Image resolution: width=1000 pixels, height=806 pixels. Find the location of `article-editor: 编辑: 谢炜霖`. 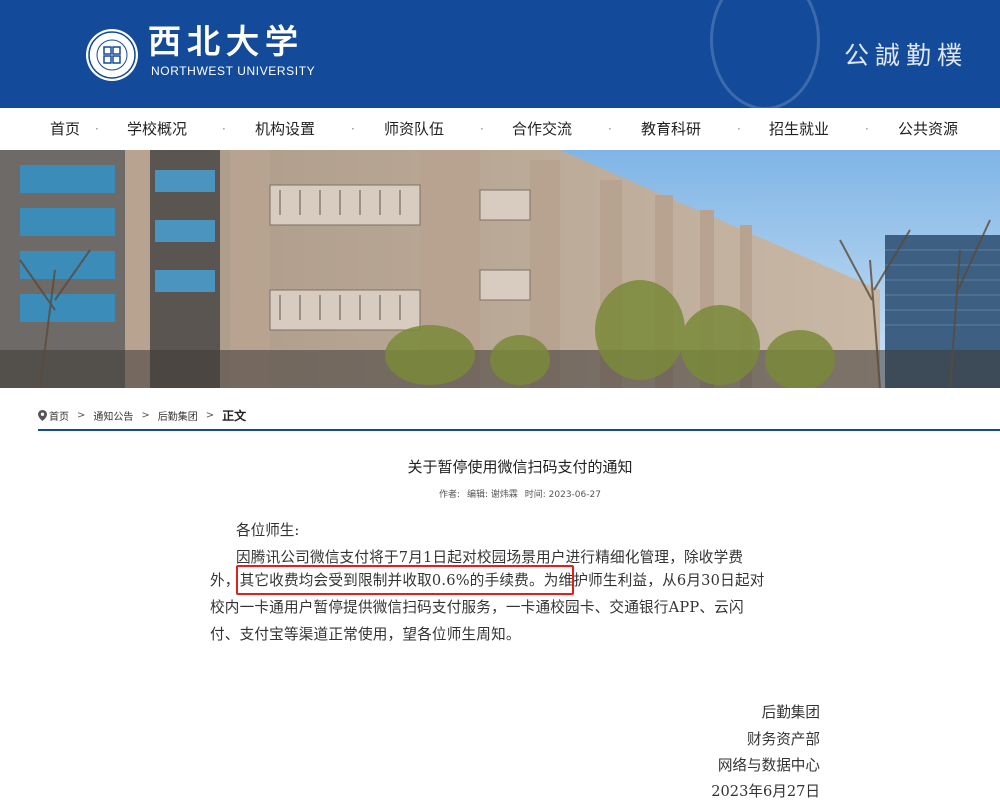

article-editor: 编辑: 谢炜霖 is located at coordinates (492, 495).